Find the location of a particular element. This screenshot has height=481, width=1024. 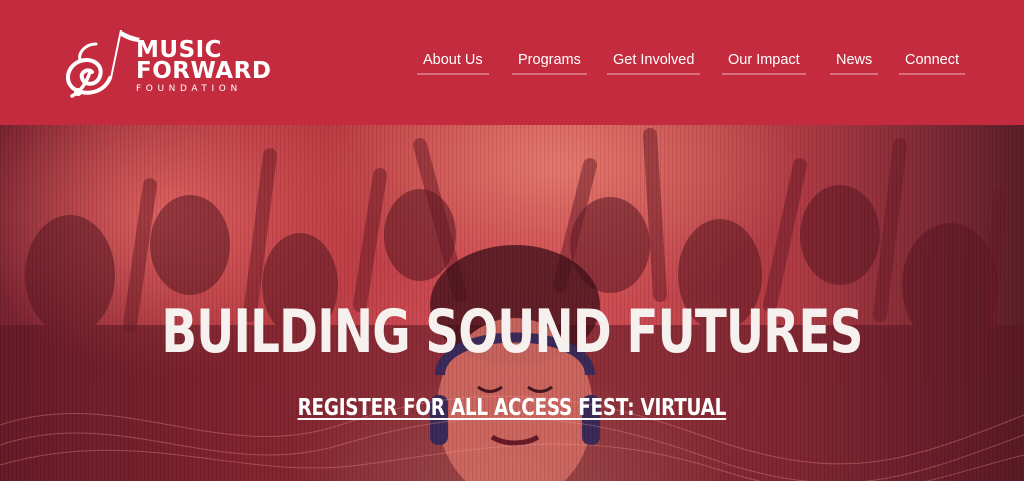

register-all-access-fest-link: REGISTER FOR ALL ACCESS FEST: VIRTUAL is located at coordinates (512, 408).